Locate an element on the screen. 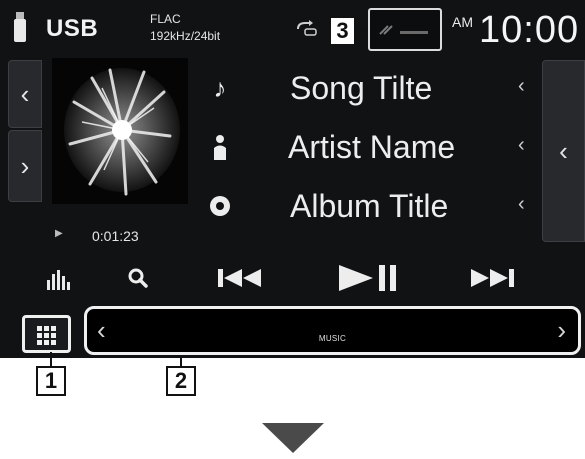 The width and height of the screenshot is (585, 459). artist-row: Artist Name ‹ is located at coordinates (368, 147).